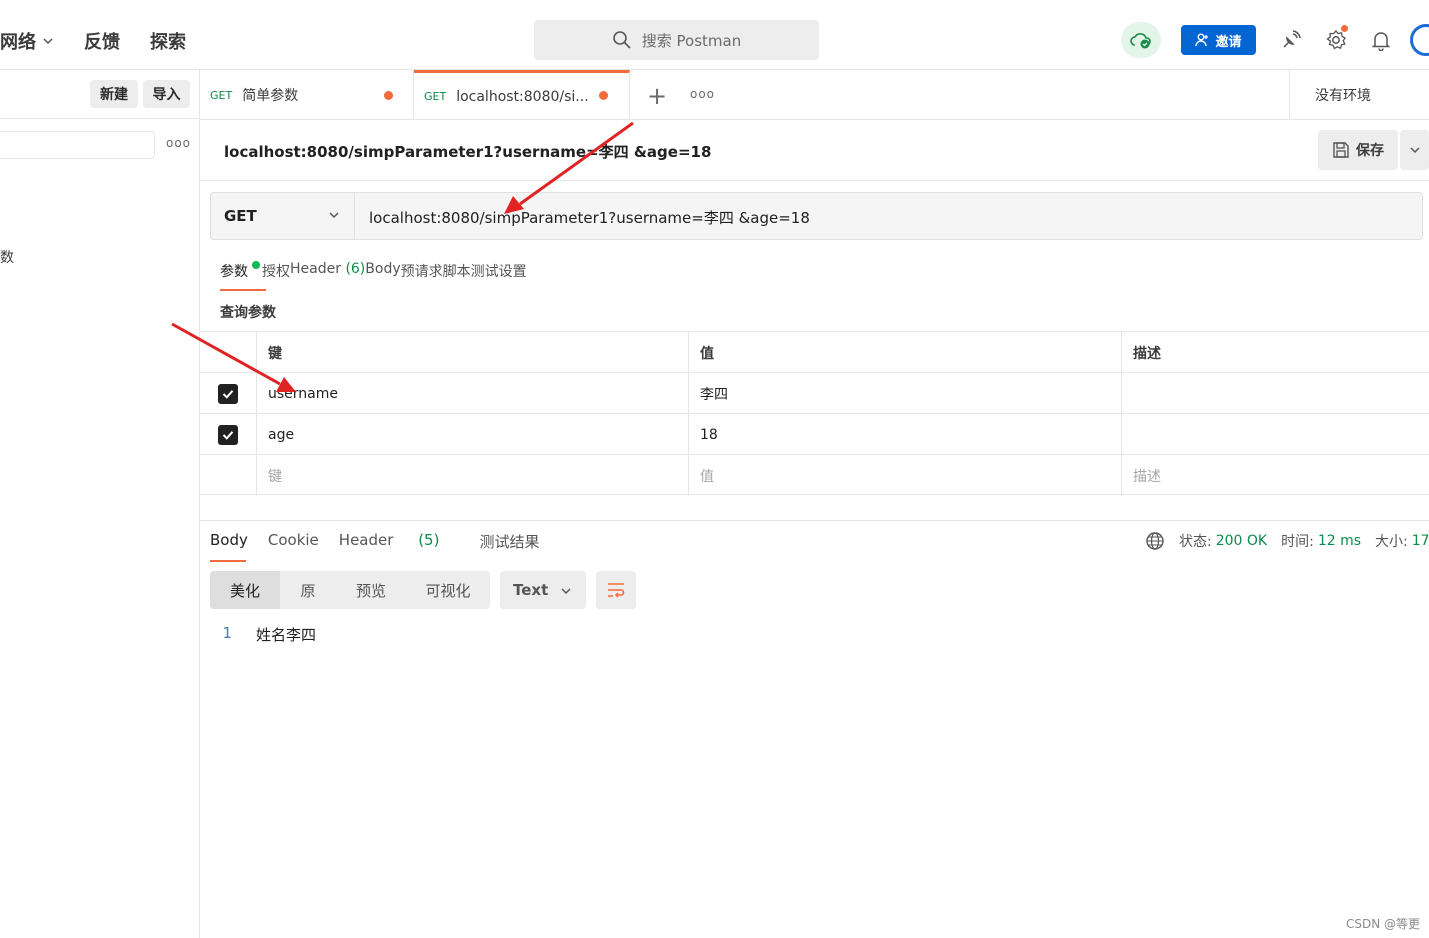 This screenshot has height=938, width=1429. Describe the element at coordinates (1297, 542) in the screenshot. I see `time-label: 时间:` at that location.